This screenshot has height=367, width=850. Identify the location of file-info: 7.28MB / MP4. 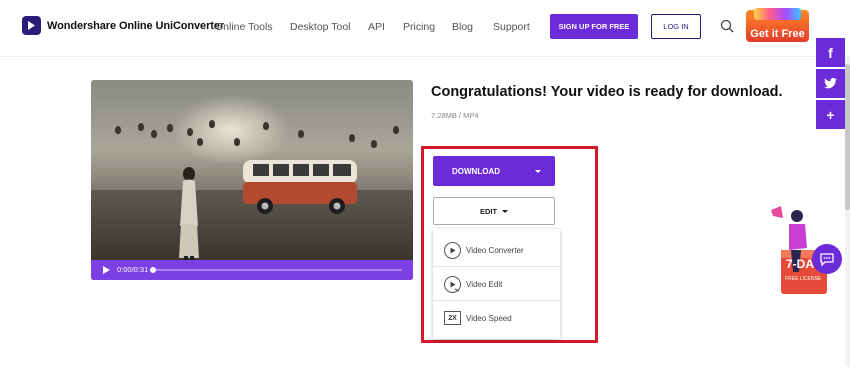
(455, 115).